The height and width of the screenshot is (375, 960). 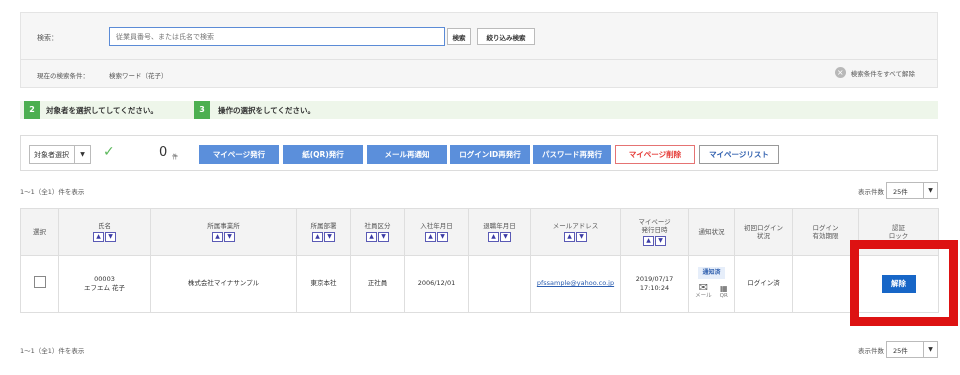 What do you see at coordinates (436, 284) in the screenshot?
I see `cell-hire-date: 2006/12/01` at bounding box center [436, 284].